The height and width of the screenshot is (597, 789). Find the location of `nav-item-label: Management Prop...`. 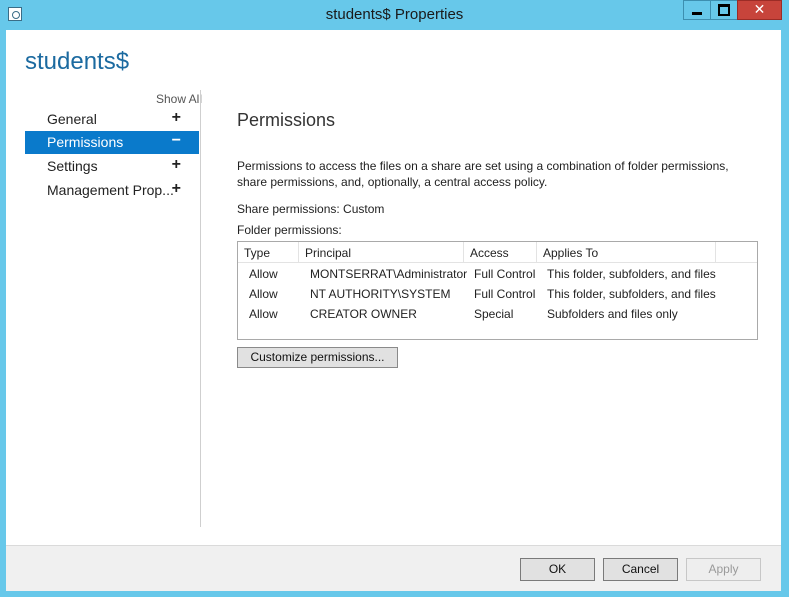

nav-item-label: Management Prop... is located at coordinates (110, 190).